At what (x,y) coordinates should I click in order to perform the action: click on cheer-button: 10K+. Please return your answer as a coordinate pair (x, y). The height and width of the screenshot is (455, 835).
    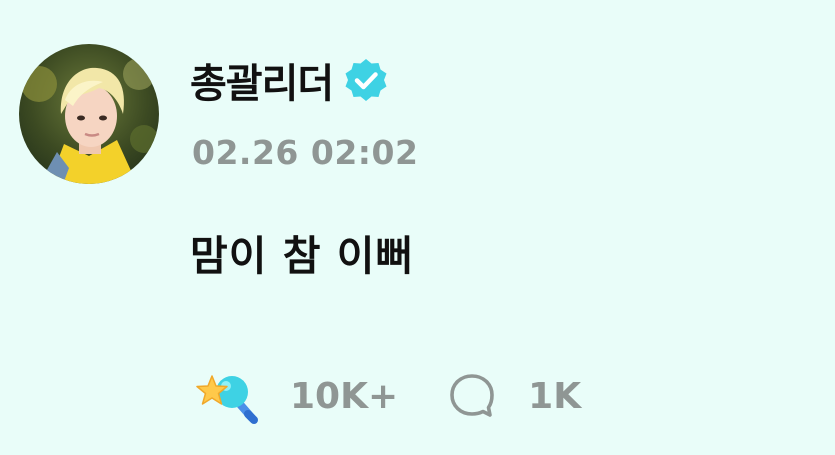
    Looking at the image, I should click on (297, 396).